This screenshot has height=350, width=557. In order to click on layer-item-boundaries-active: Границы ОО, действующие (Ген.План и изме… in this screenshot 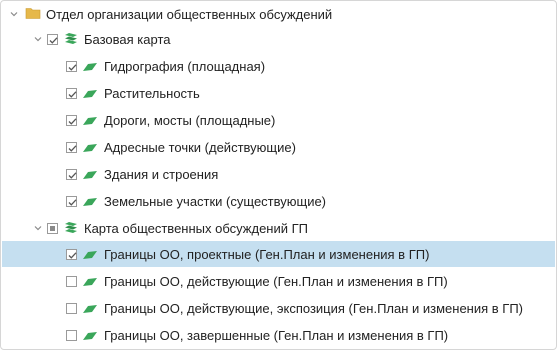, I will do `click(278, 281)`.